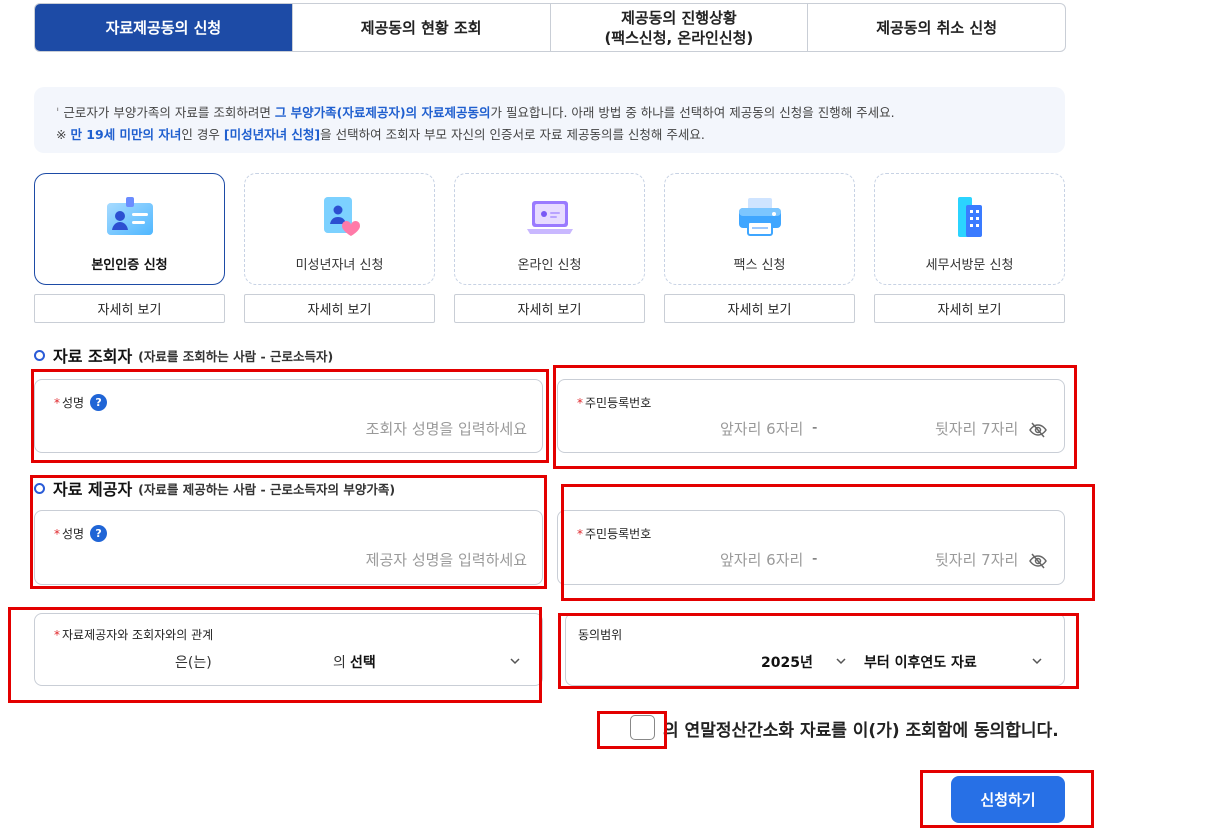  What do you see at coordinates (550, 217) in the screenshot?
I see `laptop-icon` at bounding box center [550, 217].